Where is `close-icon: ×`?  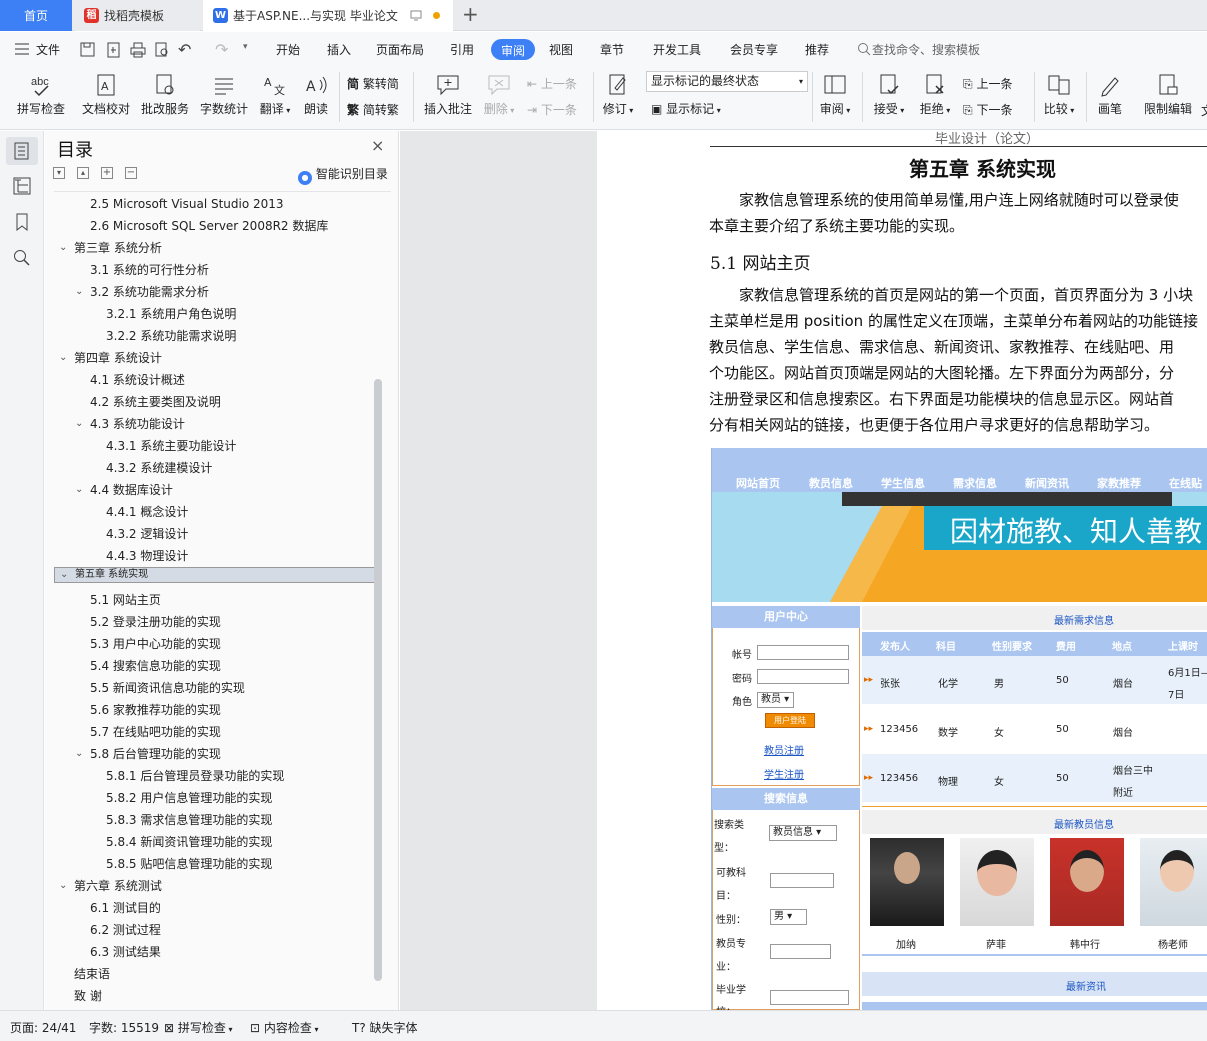
close-icon: × is located at coordinates (377, 145).